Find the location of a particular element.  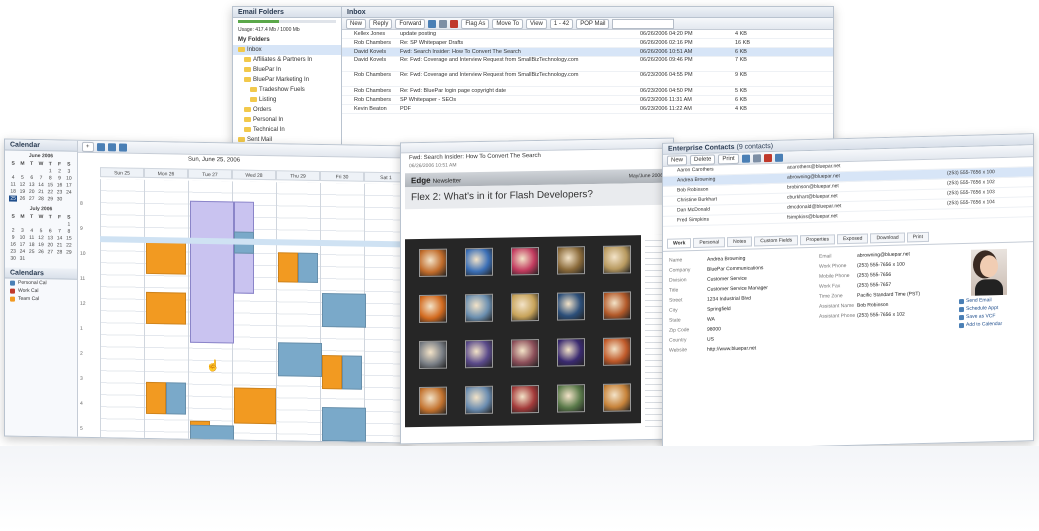

folder-item: Technical In is located at coordinates (287, 130).